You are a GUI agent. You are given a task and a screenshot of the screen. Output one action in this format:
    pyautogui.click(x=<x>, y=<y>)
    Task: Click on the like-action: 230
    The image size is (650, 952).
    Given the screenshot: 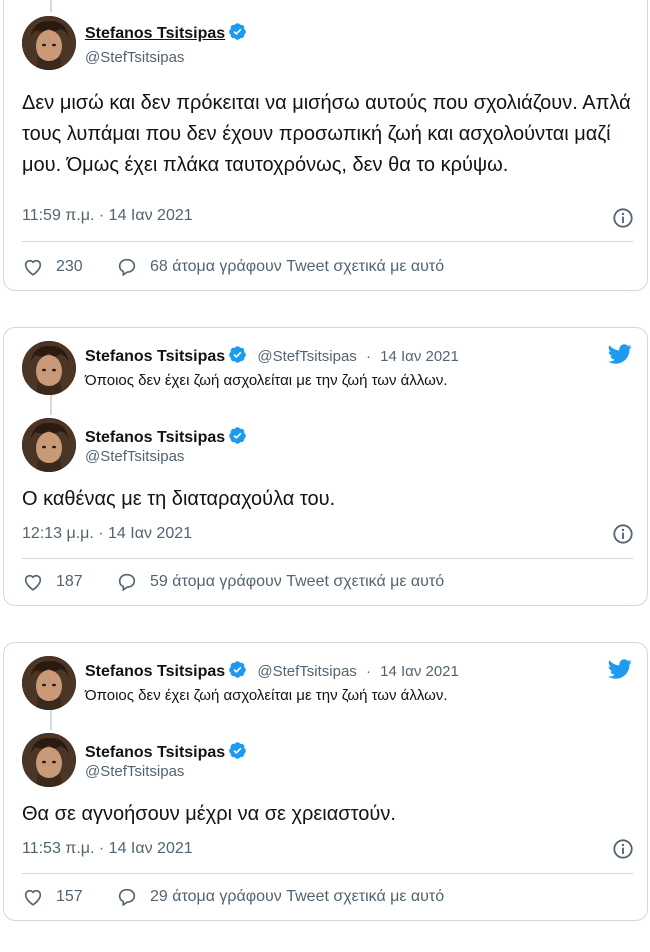 What is the action you would take?
    pyautogui.click(x=52, y=267)
    